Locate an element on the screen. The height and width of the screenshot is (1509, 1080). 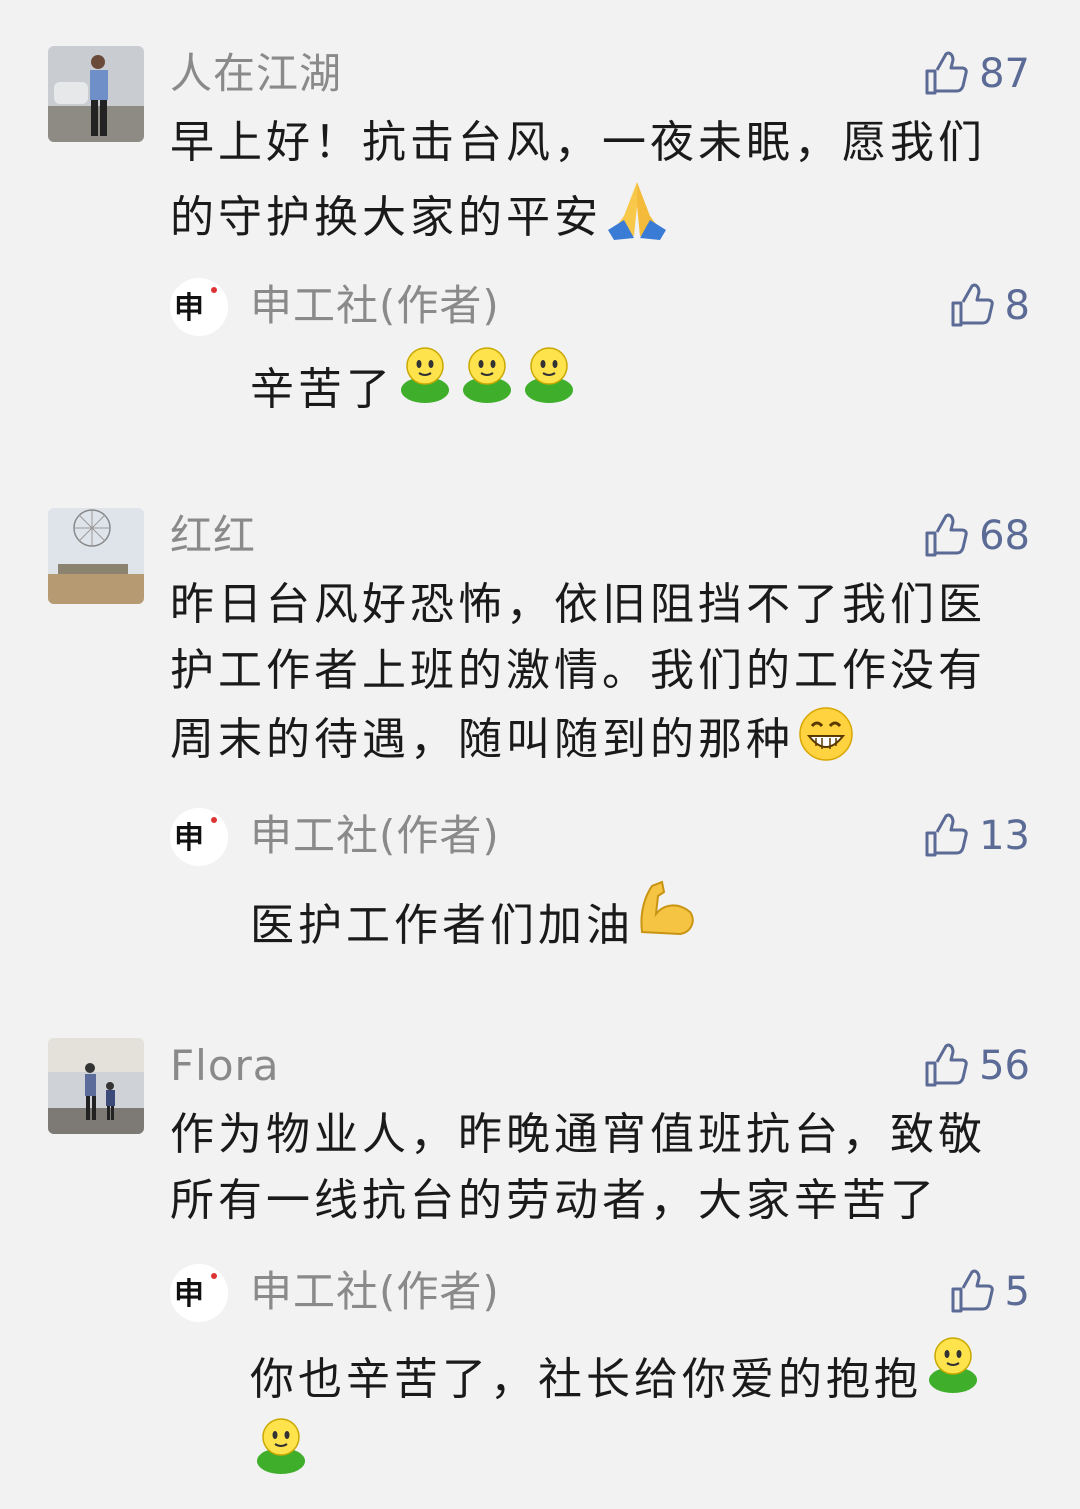
like-button: 8 is located at coordinates (989, 306).